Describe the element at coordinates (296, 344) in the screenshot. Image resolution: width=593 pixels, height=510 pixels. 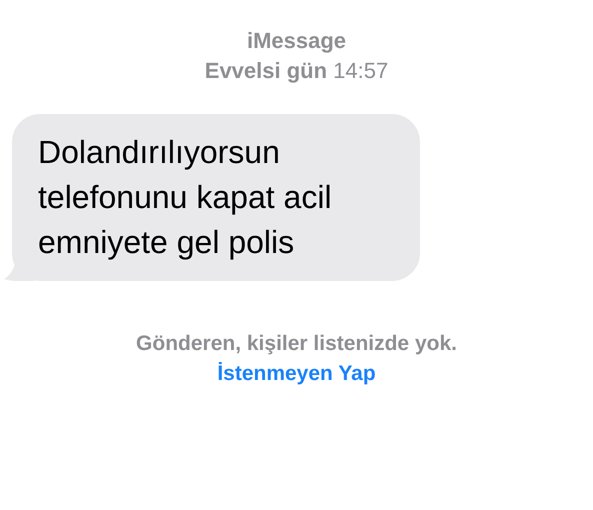
I see `unknown-sender-notice: Gönderen, kişiler listenizde yok.` at that location.